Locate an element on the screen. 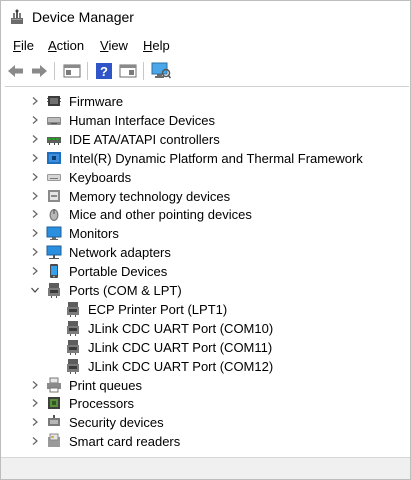 The height and width of the screenshot is (480, 411). memory-device-icon is located at coordinates (54, 195).